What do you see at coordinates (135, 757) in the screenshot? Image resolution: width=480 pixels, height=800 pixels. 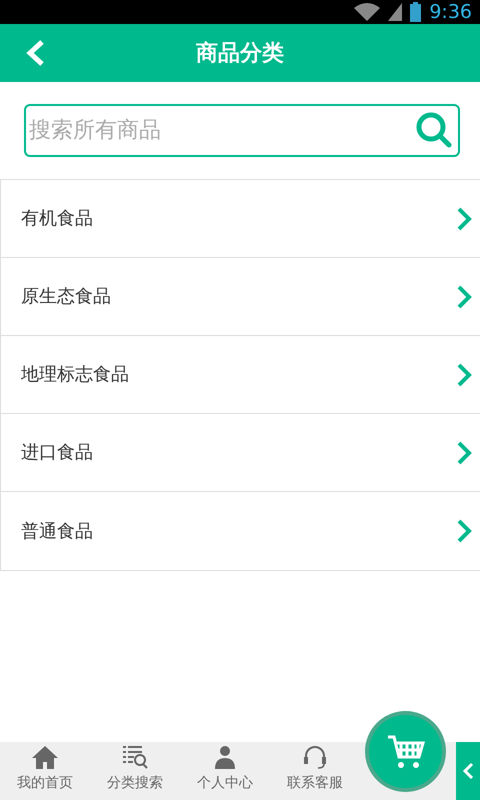 I see `list-search-icon` at bounding box center [135, 757].